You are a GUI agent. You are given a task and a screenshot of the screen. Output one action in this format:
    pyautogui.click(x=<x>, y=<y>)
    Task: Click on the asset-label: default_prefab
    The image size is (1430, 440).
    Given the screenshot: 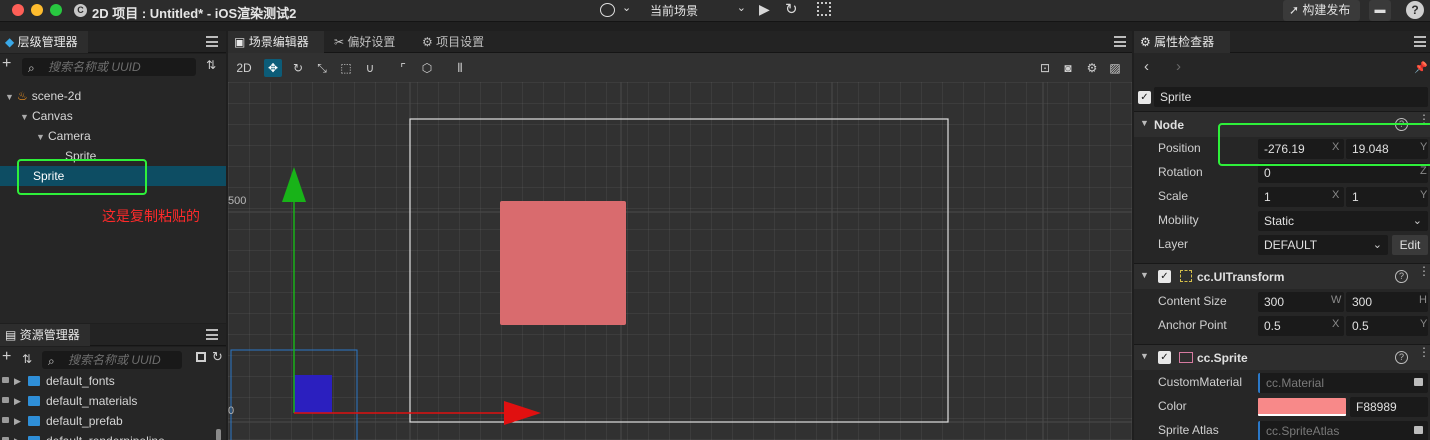 What is the action you would take?
    pyautogui.click(x=84, y=421)
    